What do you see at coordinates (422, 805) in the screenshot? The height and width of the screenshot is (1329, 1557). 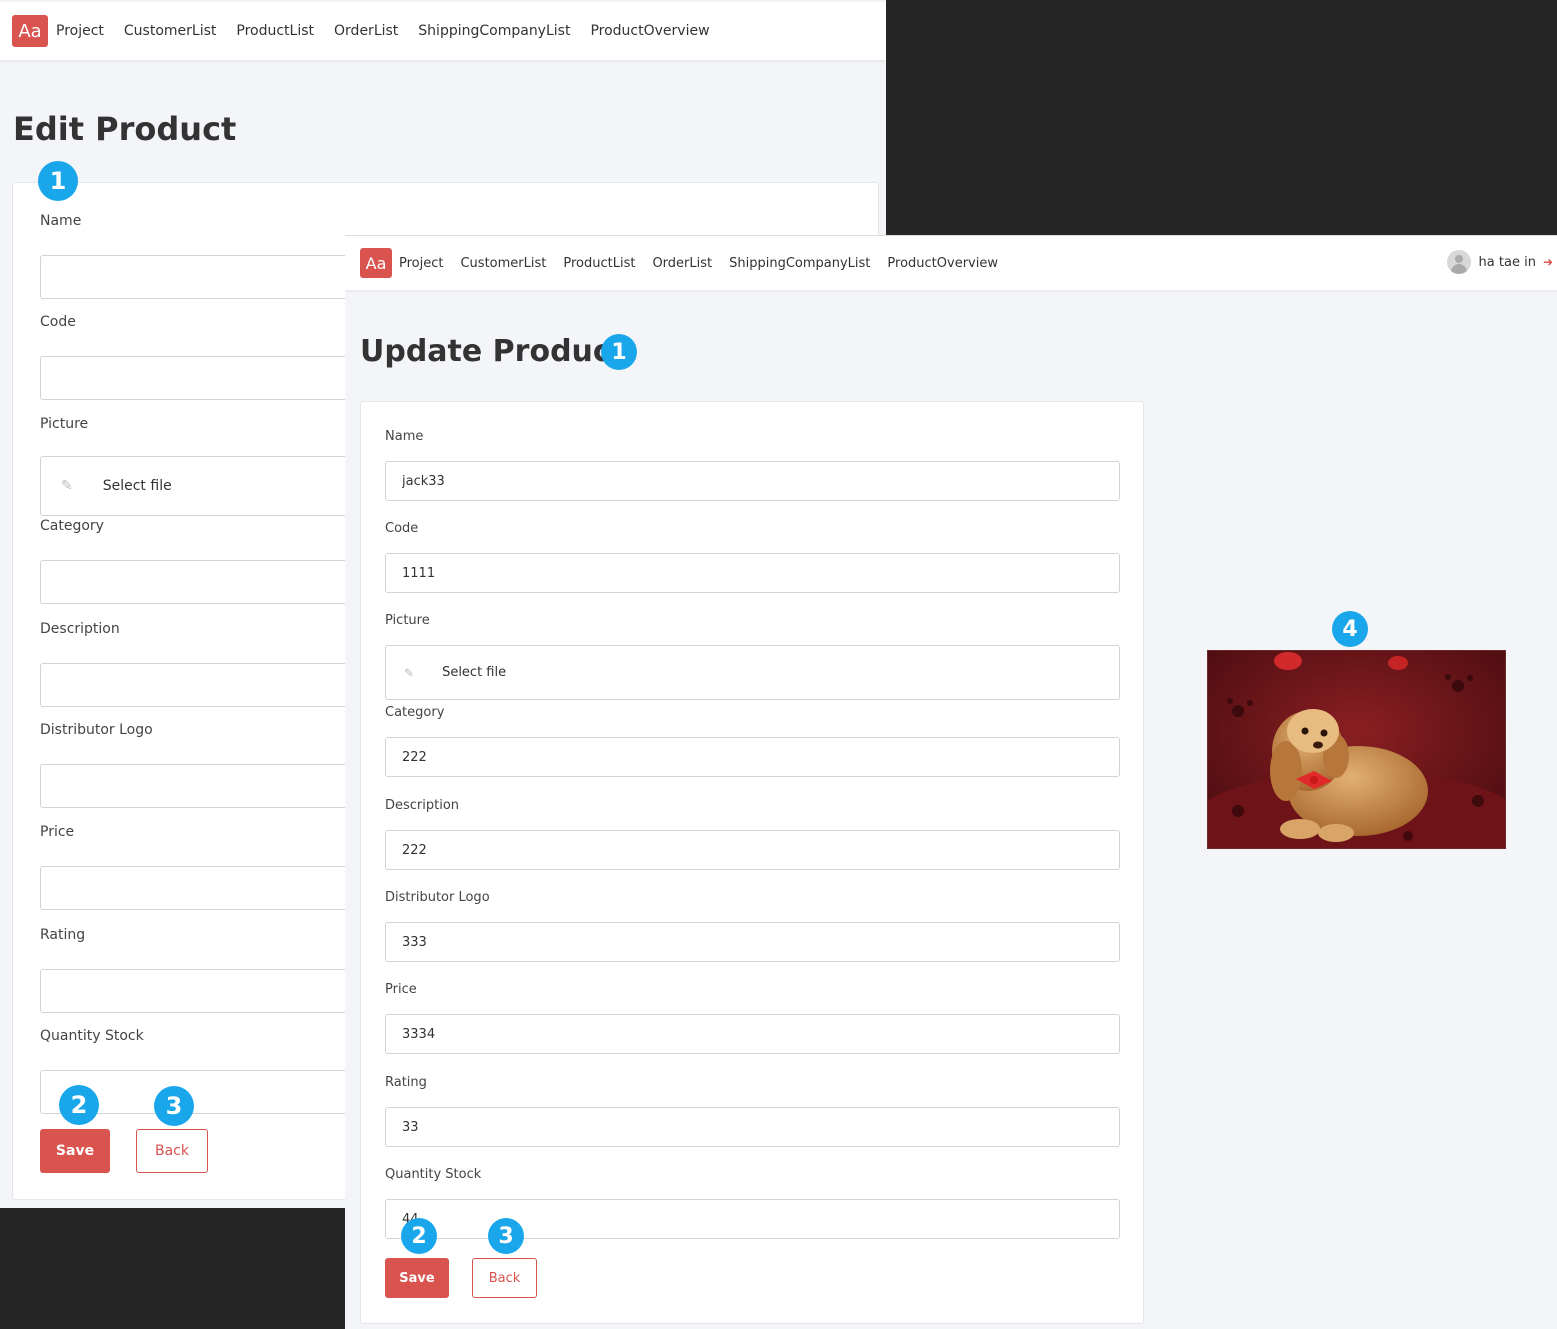 I see `description-label: Description` at bounding box center [422, 805].